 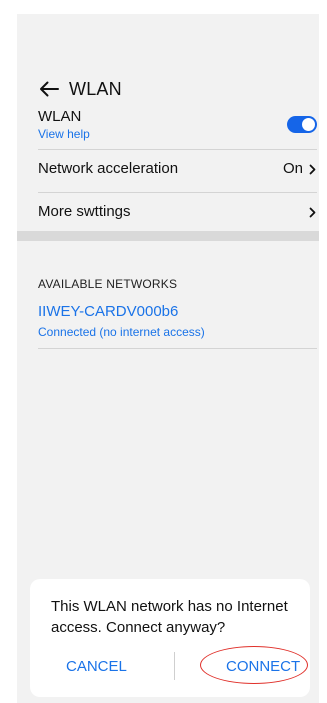 I want to click on page-header: WLAN, so click(x=80, y=89).